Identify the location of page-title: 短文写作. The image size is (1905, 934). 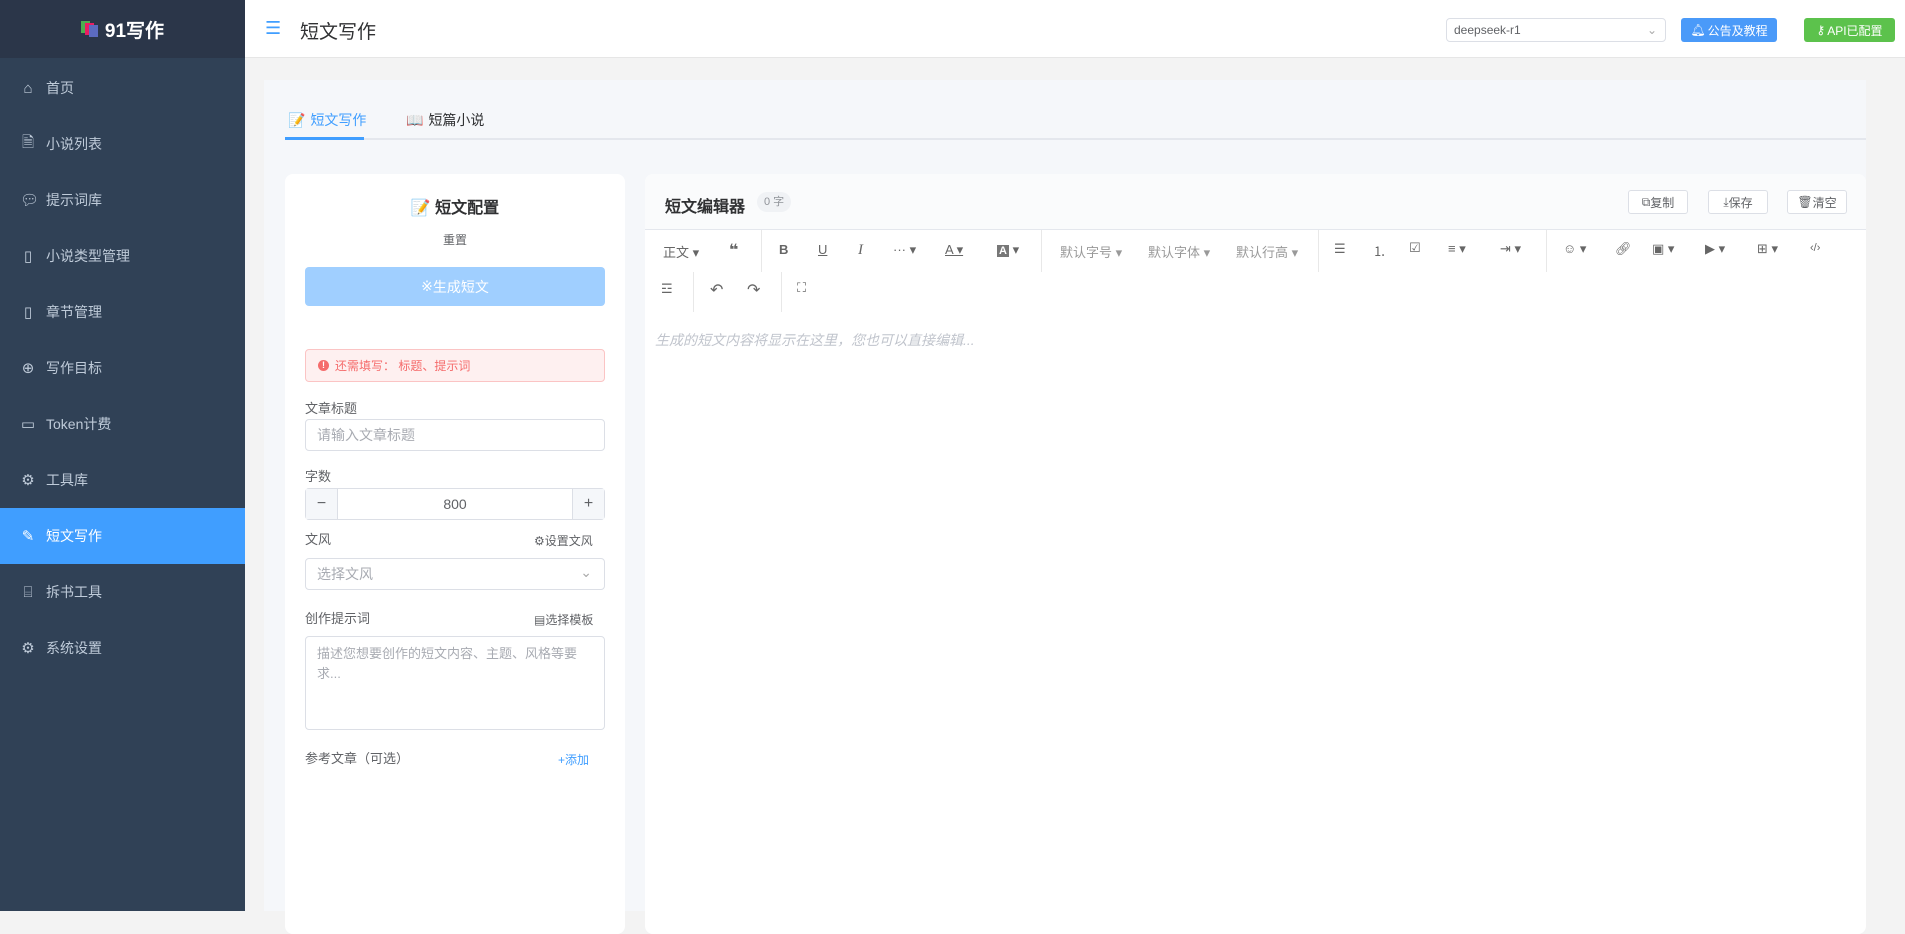
(338, 32).